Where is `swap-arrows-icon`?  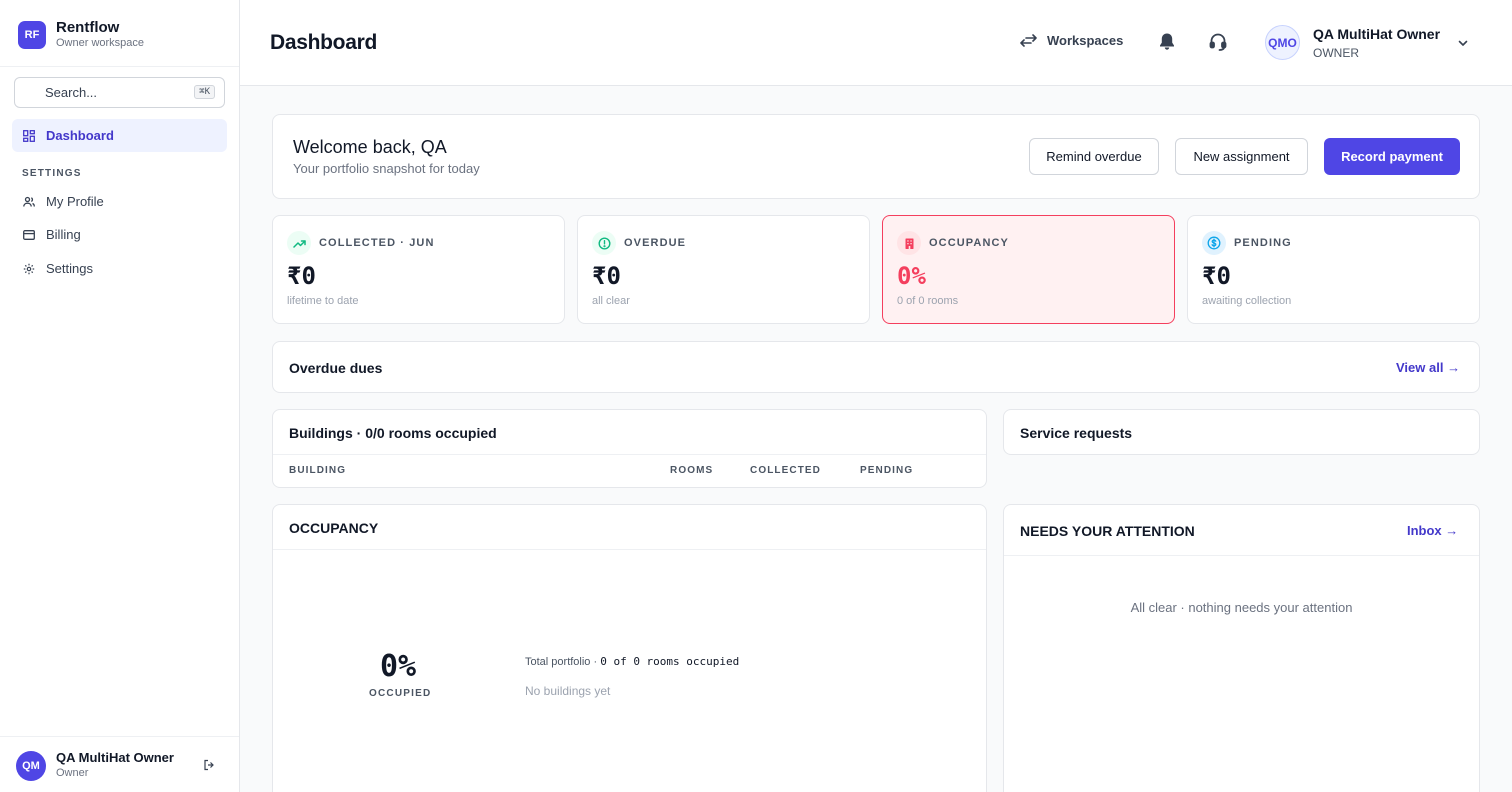 swap-arrows-icon is located at coordinates (1028, 40).